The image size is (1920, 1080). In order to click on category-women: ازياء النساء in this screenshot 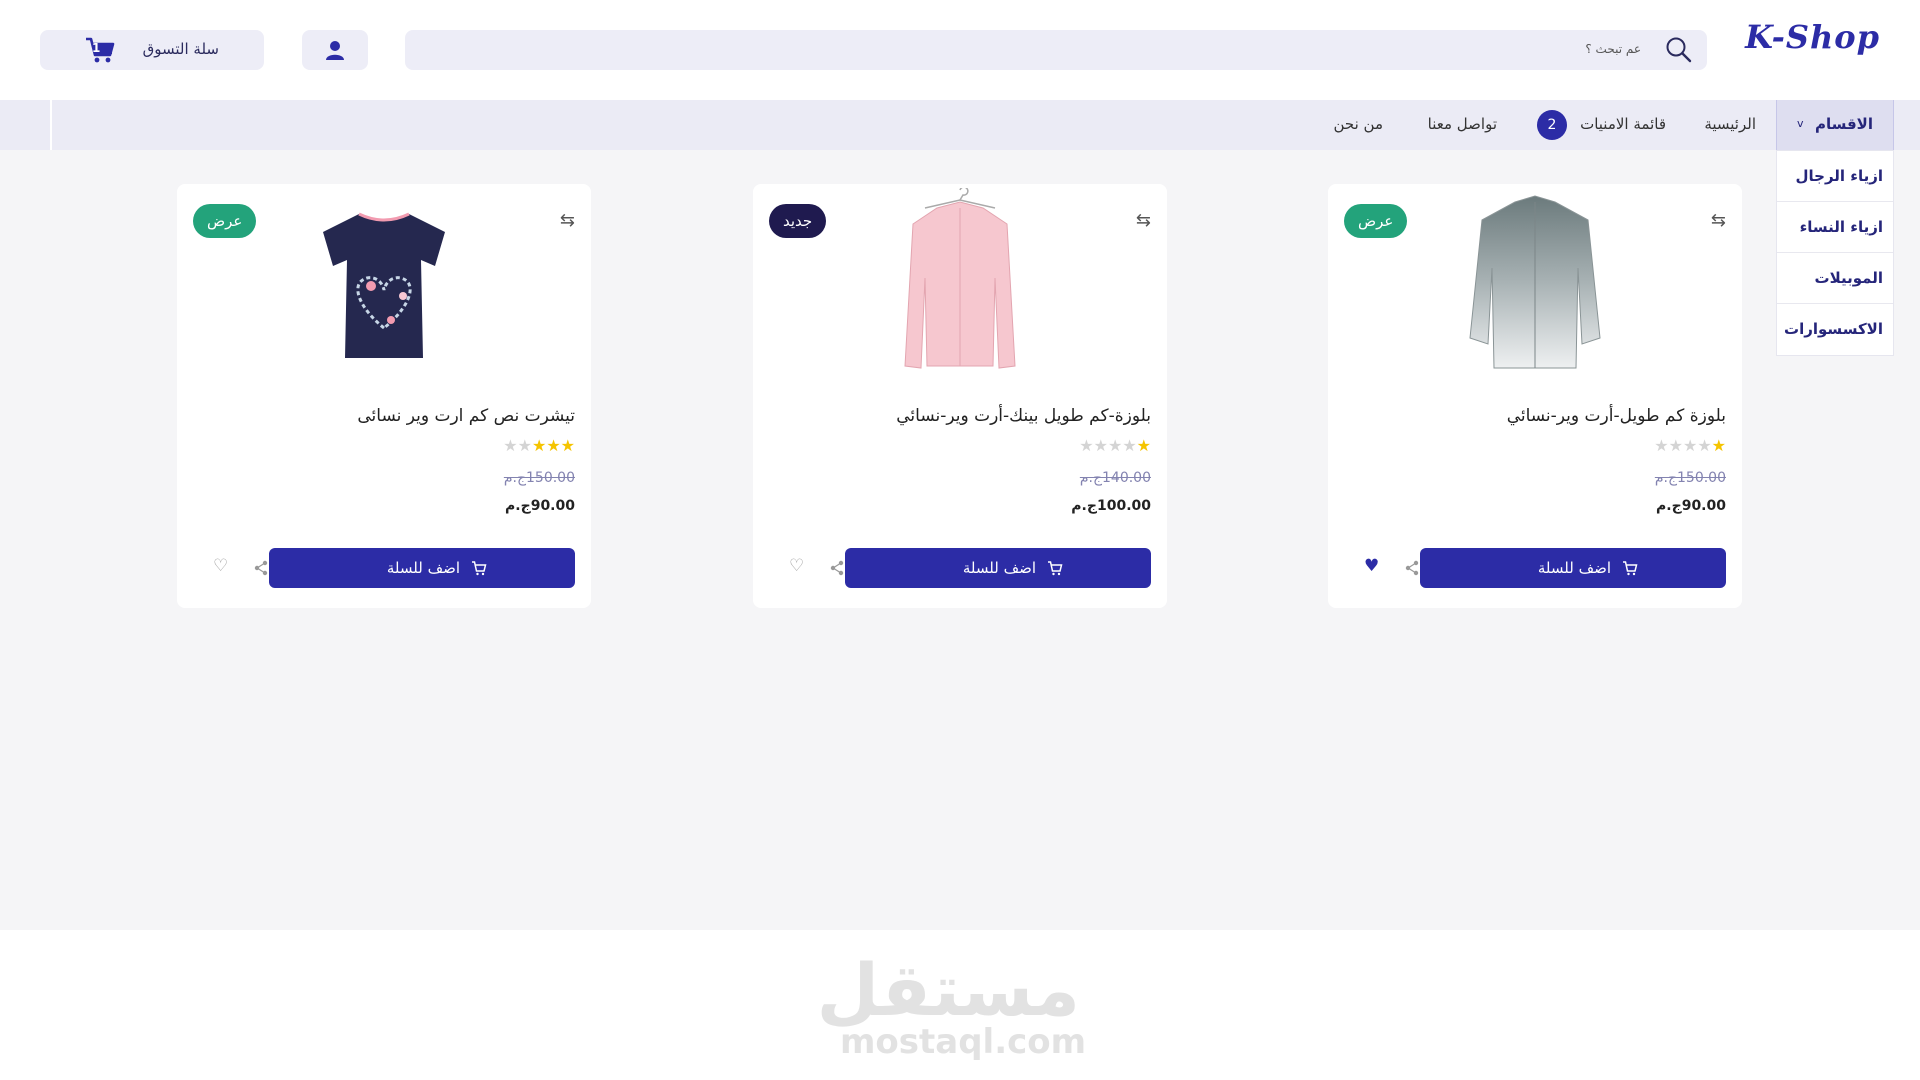, I will do `click(1835, 227)`.